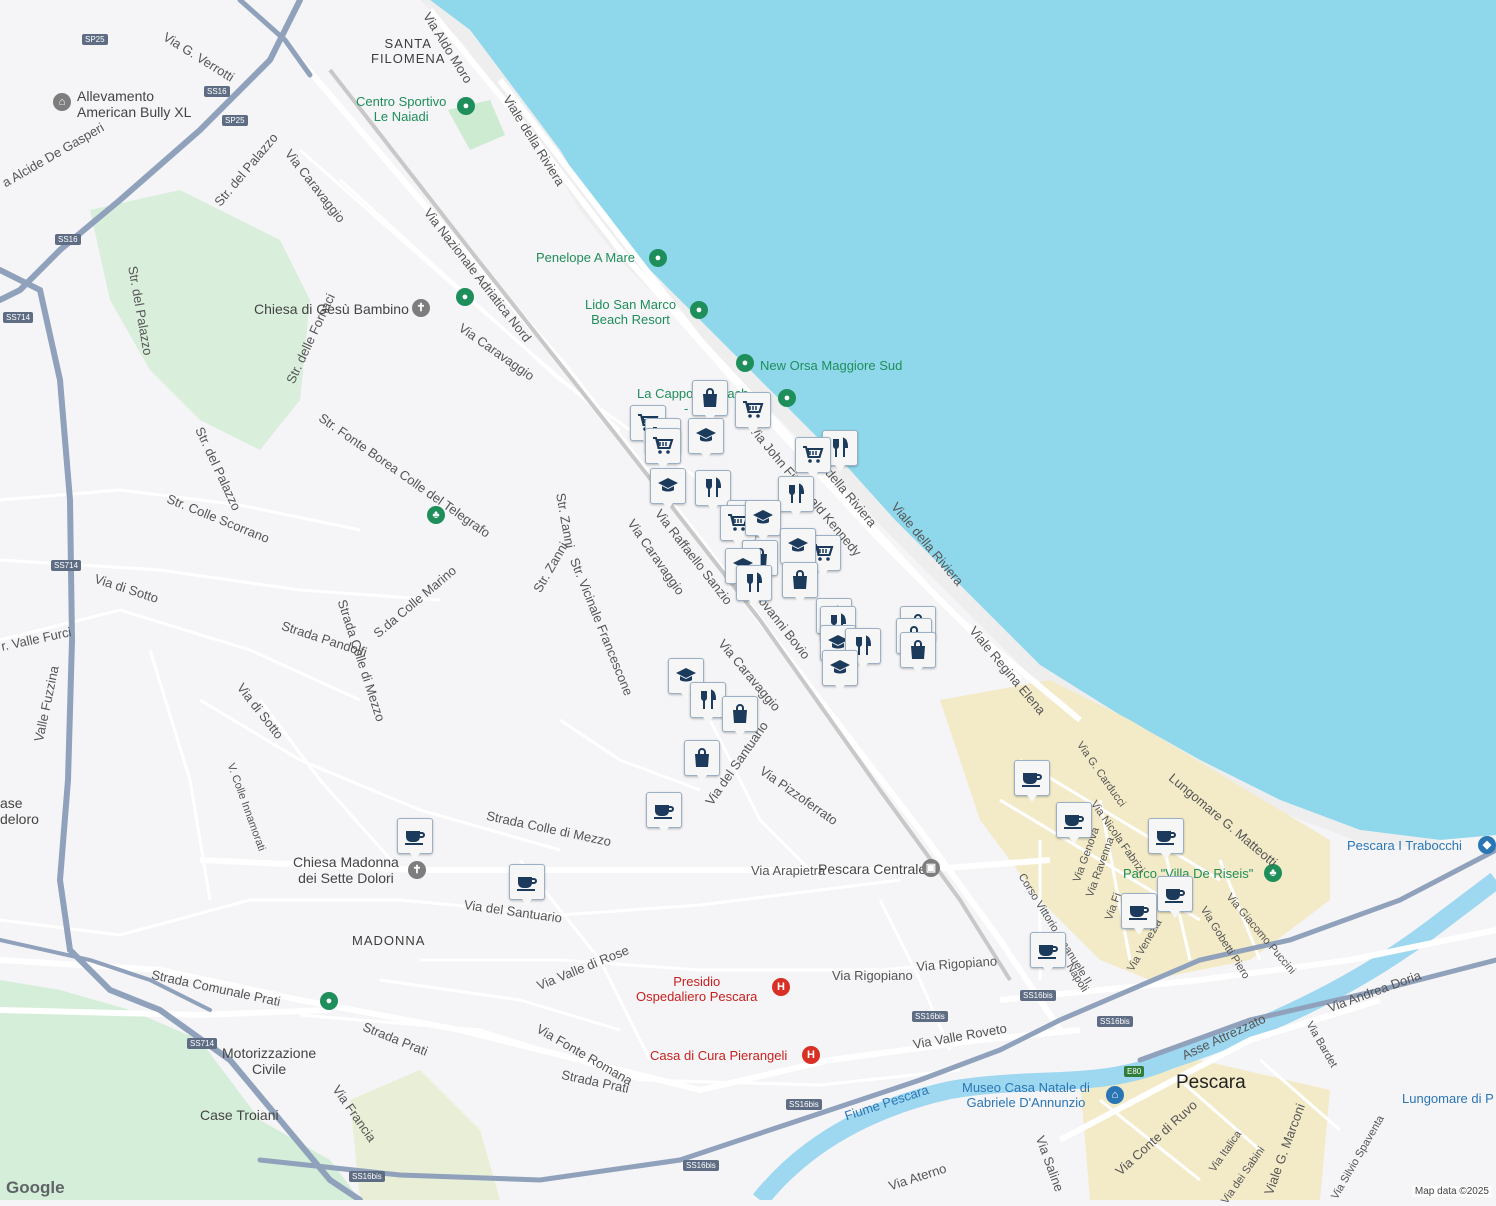  Describe the element at coordinates (18, 317) in the screenshot. I see `shield-ss714: SS714` at that location.